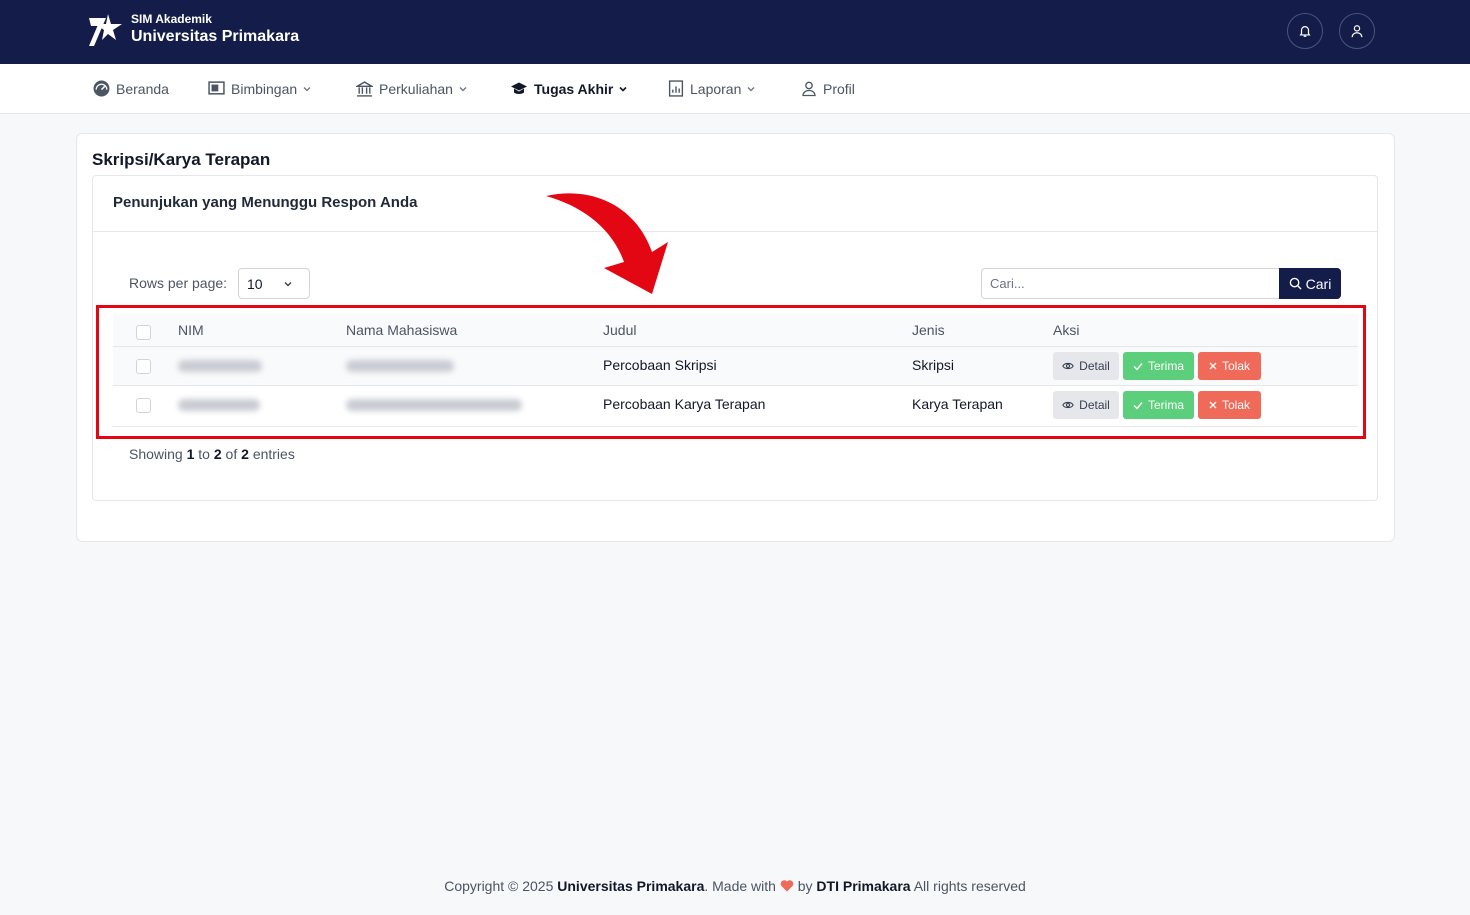  I want to click on app-subtitle: SIM Akademik, so click(171, 19).